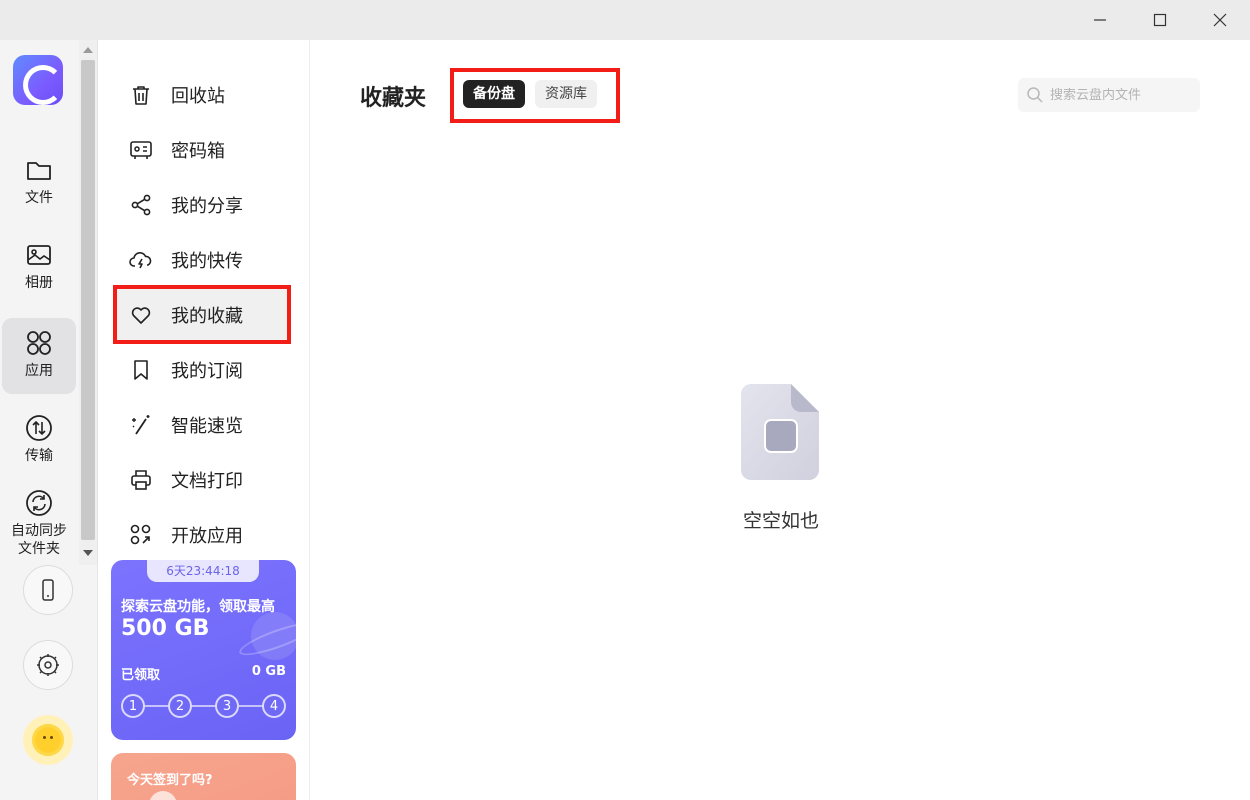 The image size is (1250, 800). What do you see at coordinates (39, 273) in the screenshot?
I see `rail-item-album: 相册` at bounding box center [39, 273].